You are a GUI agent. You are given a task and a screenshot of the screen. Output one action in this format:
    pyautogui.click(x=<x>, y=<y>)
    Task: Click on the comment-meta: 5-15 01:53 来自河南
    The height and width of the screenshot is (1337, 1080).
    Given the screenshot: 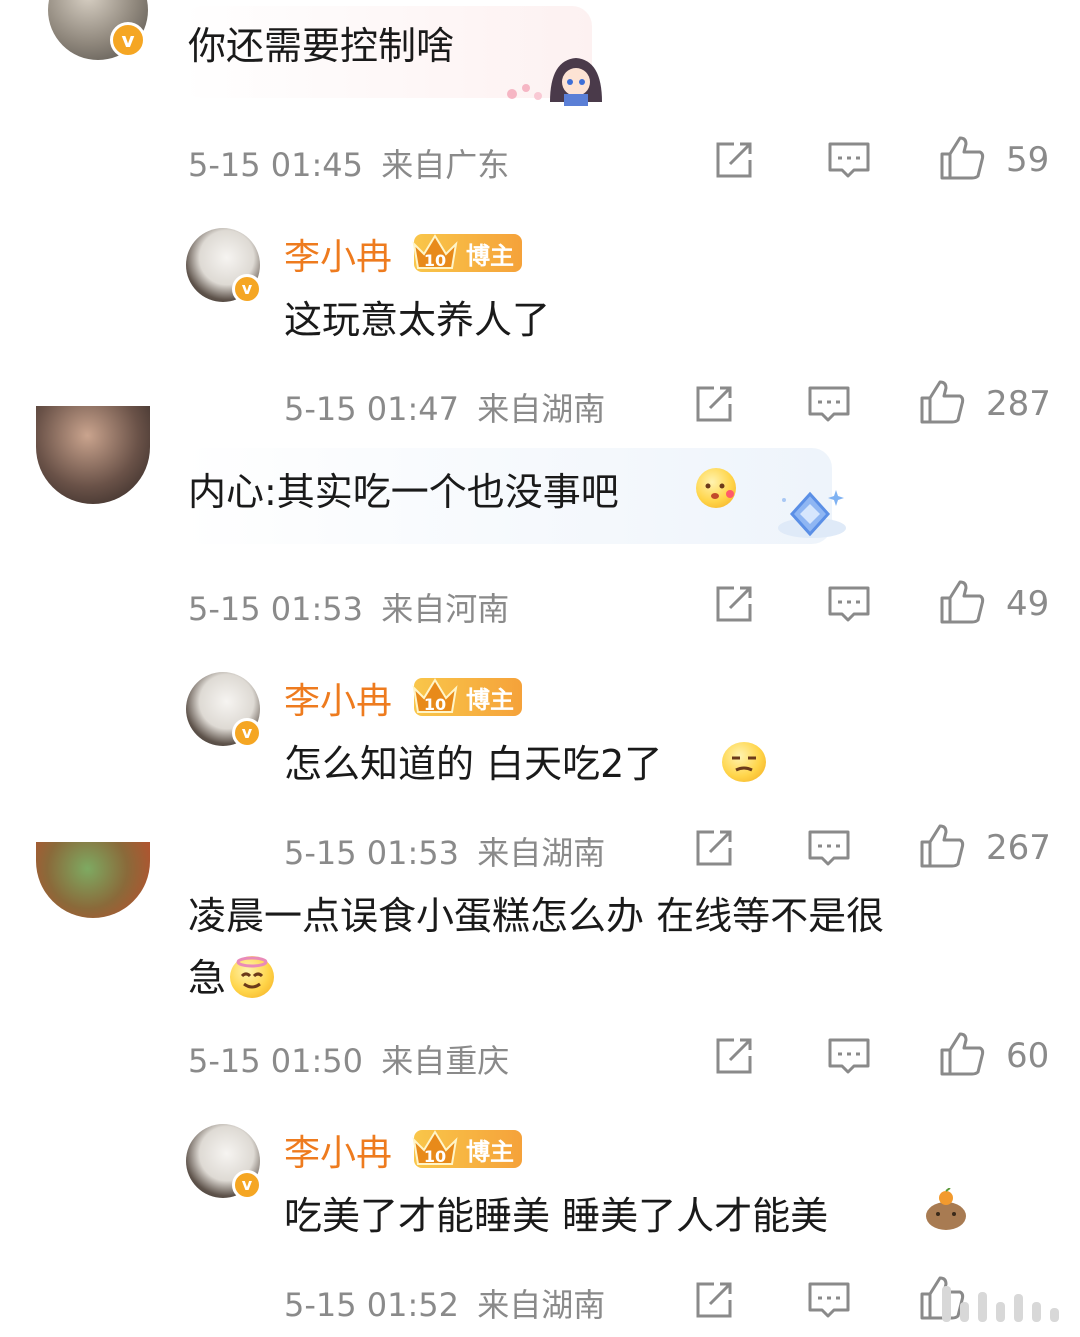 What is the action you would take?
    pyautogui.click(x=348, y=607)
    